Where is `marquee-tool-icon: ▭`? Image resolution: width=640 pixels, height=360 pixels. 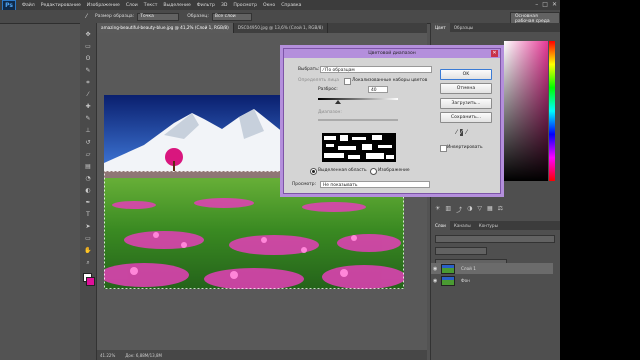
marquee-tool-icon: ▭ is located at coordinates (88, 47).